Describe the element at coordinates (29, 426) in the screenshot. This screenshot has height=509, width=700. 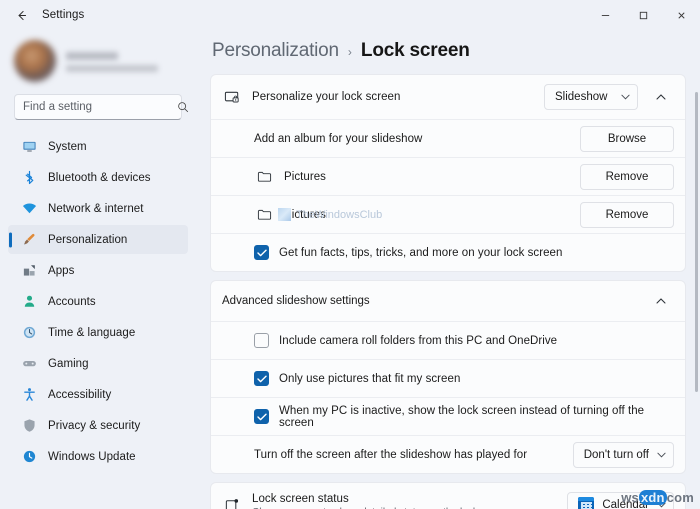
I see `shield-icon` at that location.